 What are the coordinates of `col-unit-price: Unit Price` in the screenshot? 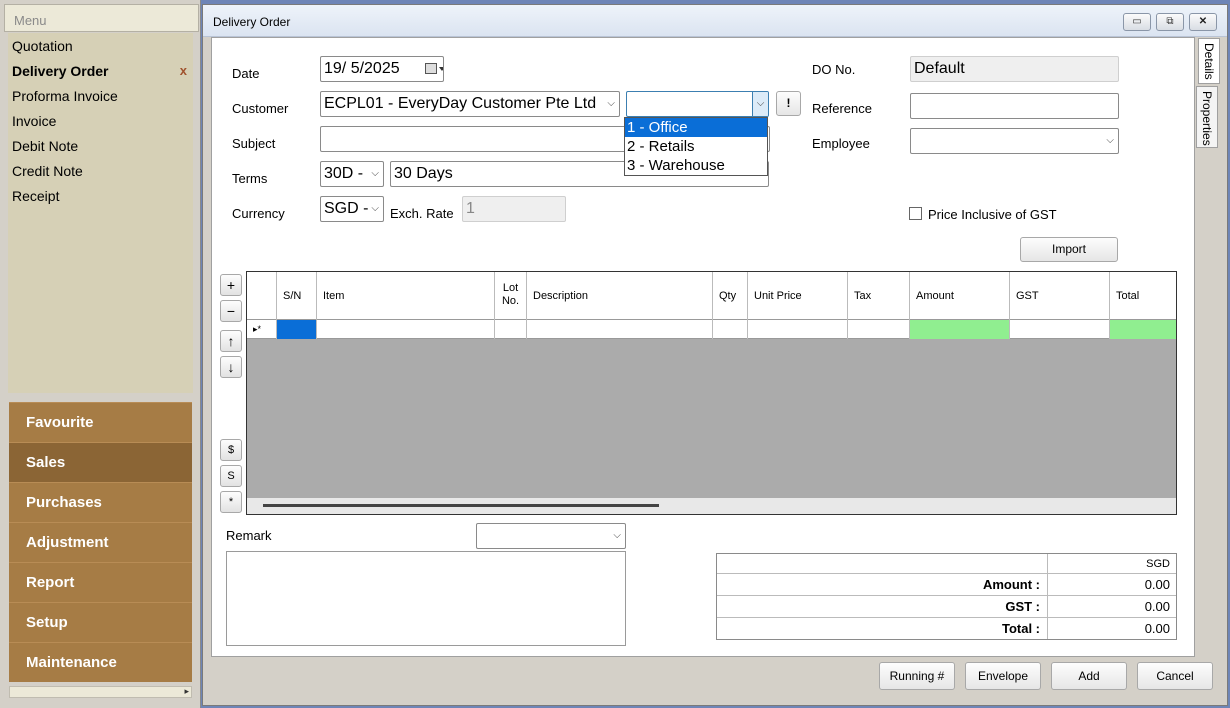 It's located at (797, 296).